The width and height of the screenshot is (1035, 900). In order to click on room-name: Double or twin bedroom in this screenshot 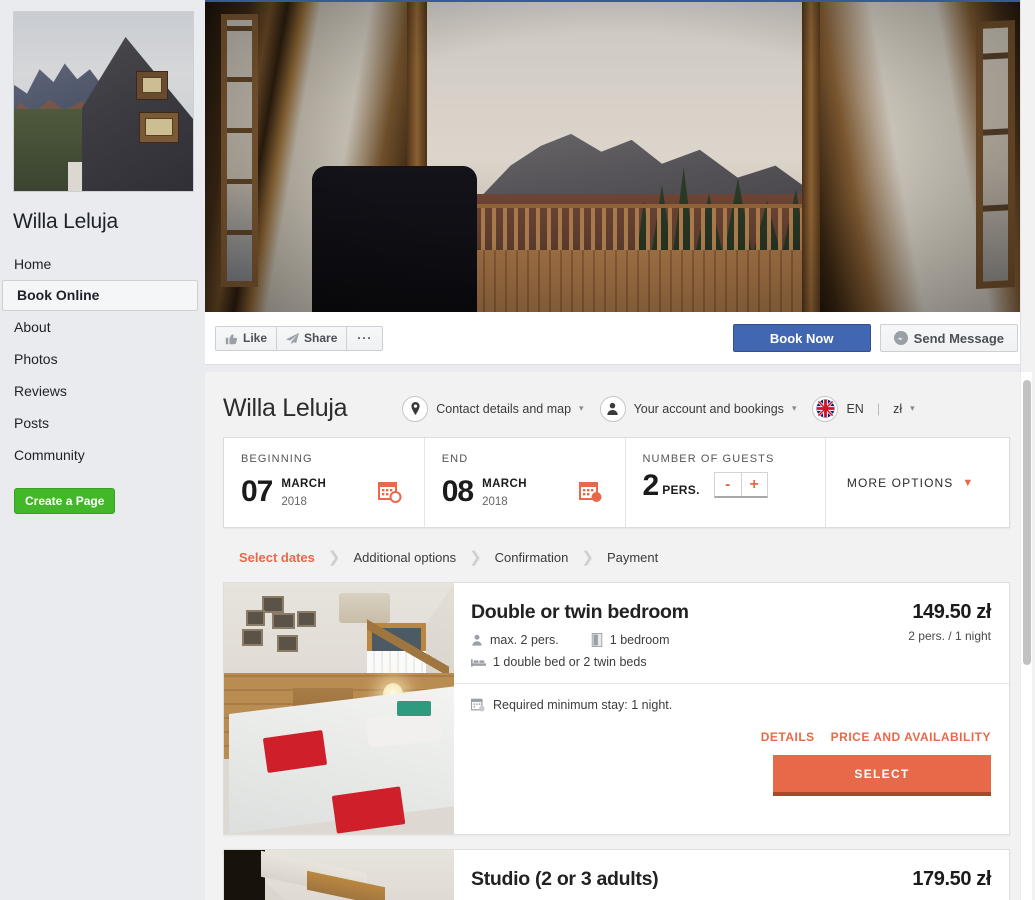, I will do `click(580, 612)`.